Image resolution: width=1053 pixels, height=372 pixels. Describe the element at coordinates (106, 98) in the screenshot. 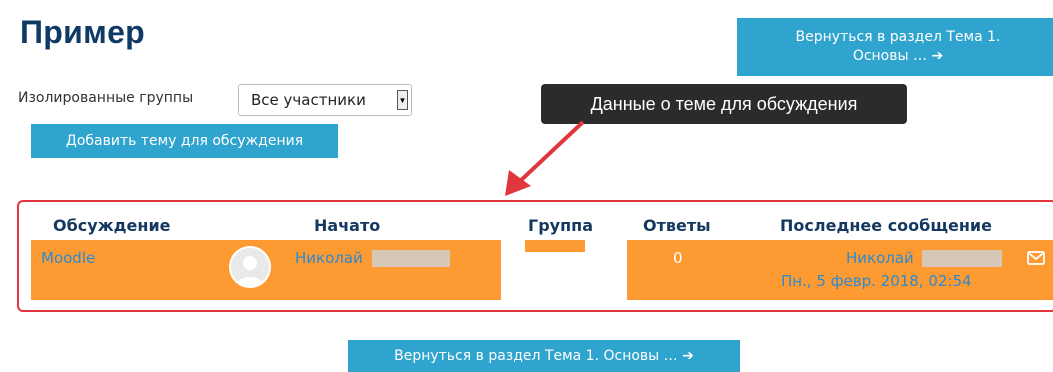

I see `groups-label: Изолированные группы` at that location.